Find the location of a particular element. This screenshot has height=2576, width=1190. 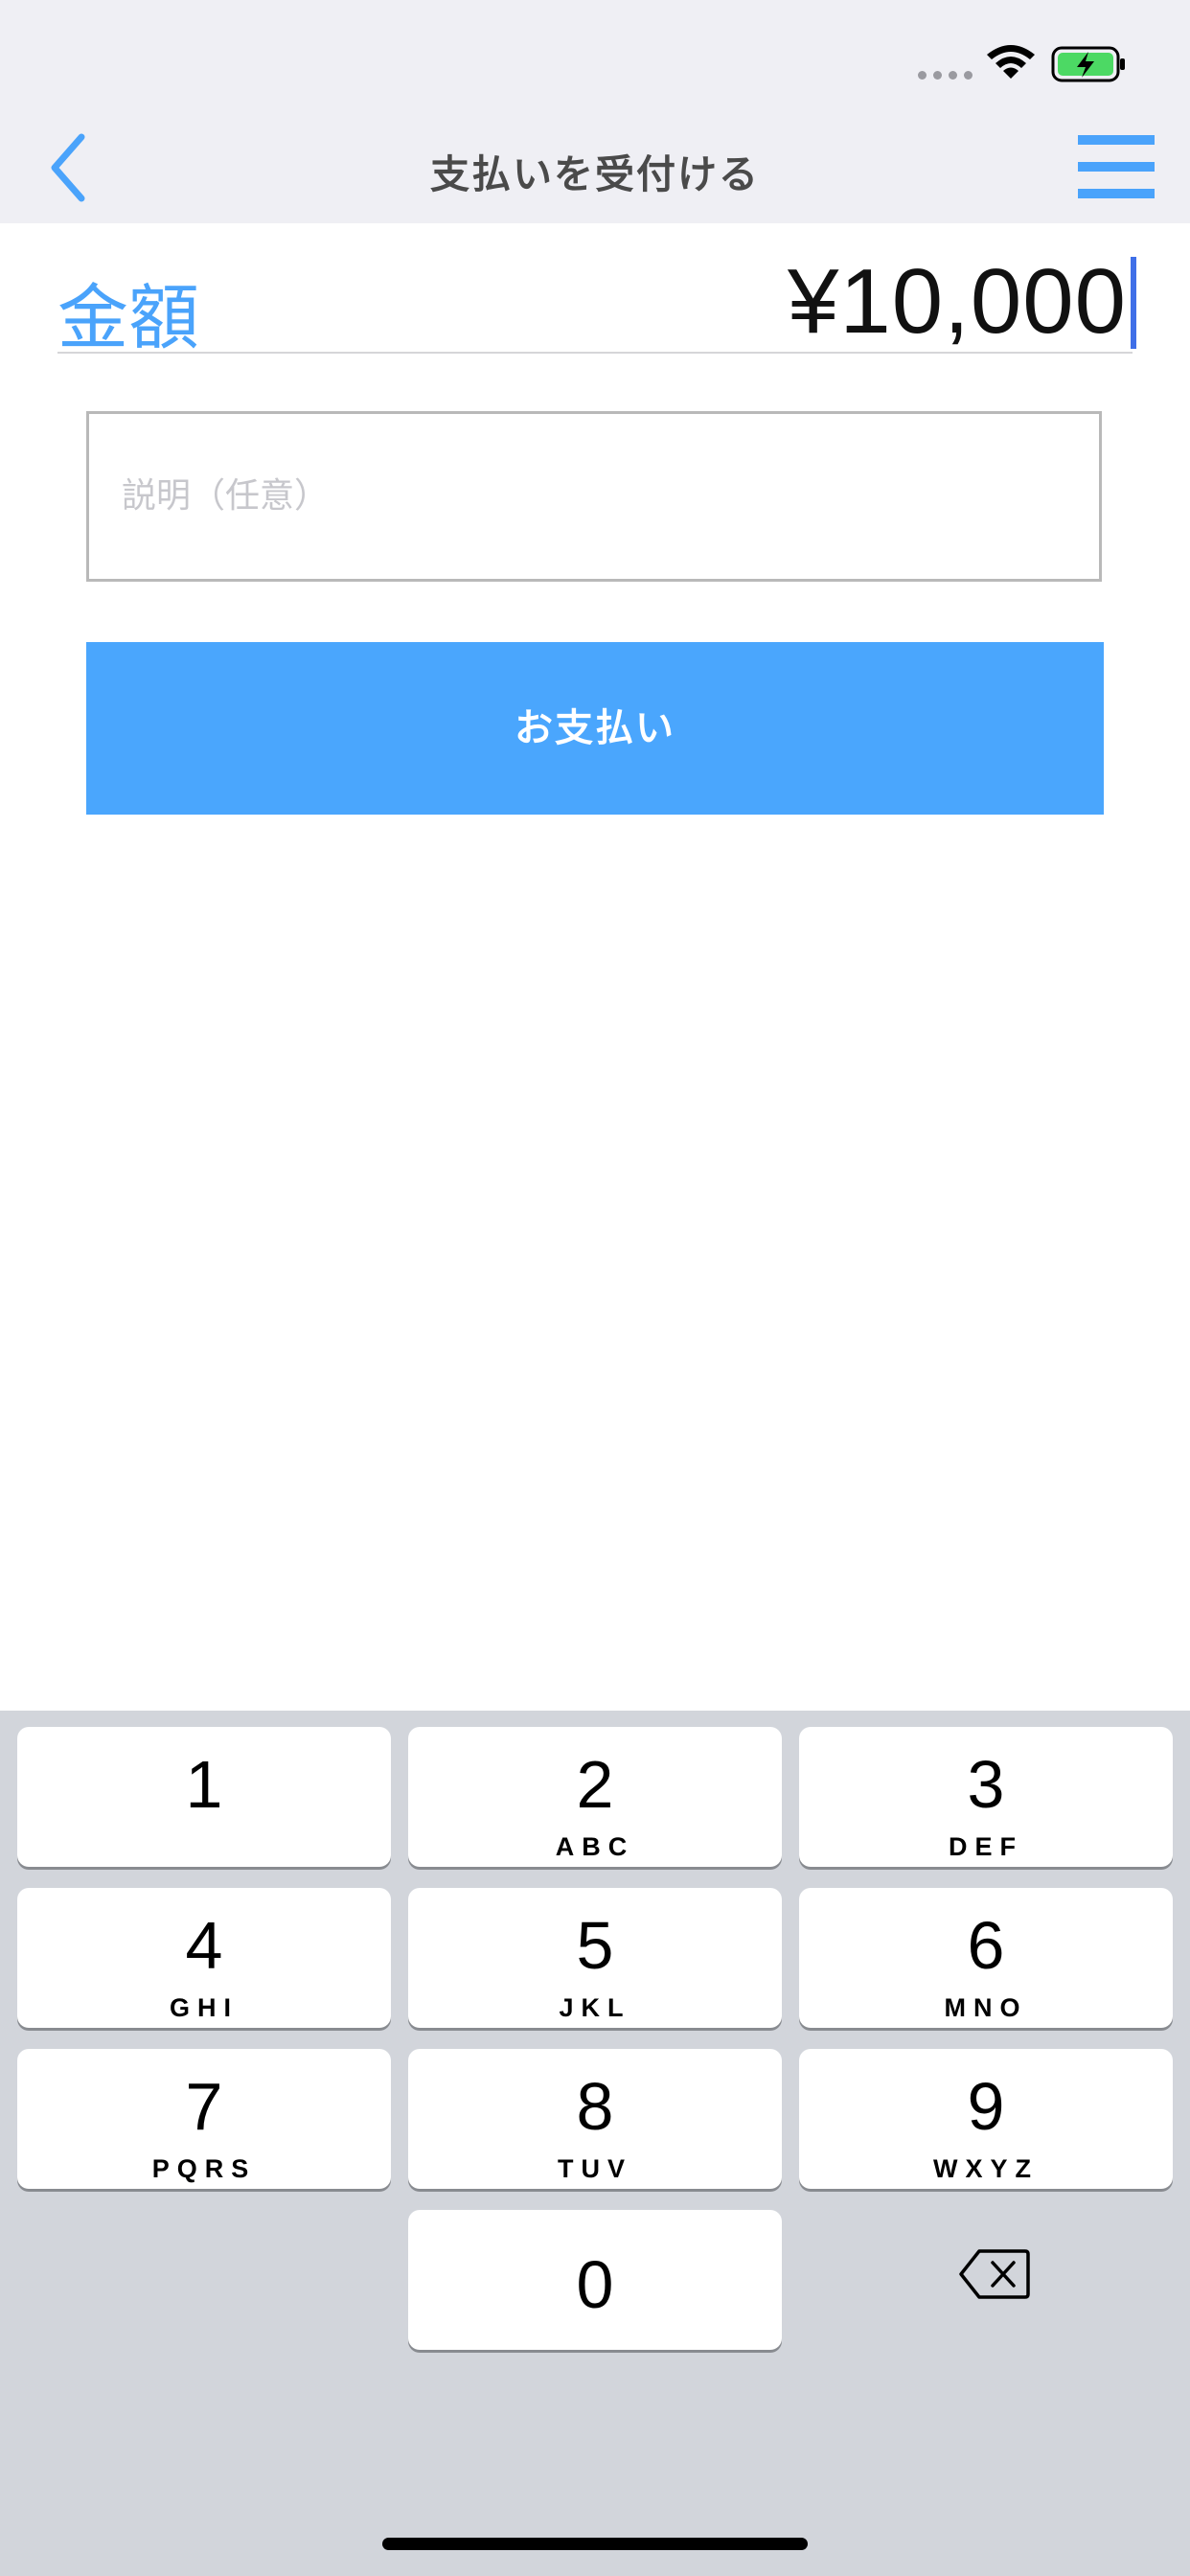

key-number: 5 is located at coordinates (595, 1945).